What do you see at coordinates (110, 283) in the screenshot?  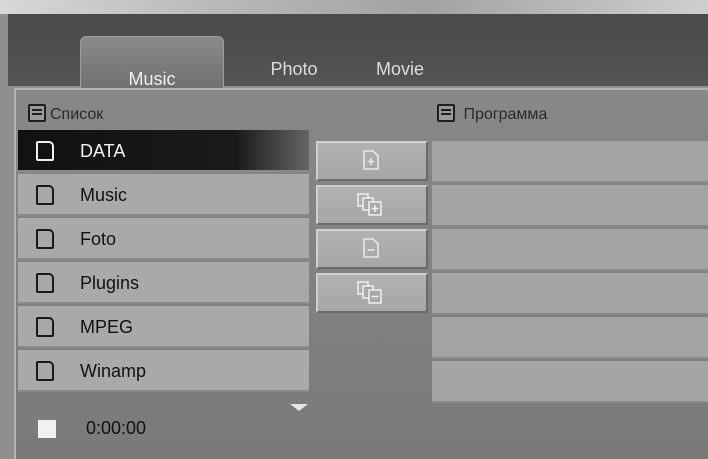 I see `list-item-label: Plugins` at bounding box center [110, 283].